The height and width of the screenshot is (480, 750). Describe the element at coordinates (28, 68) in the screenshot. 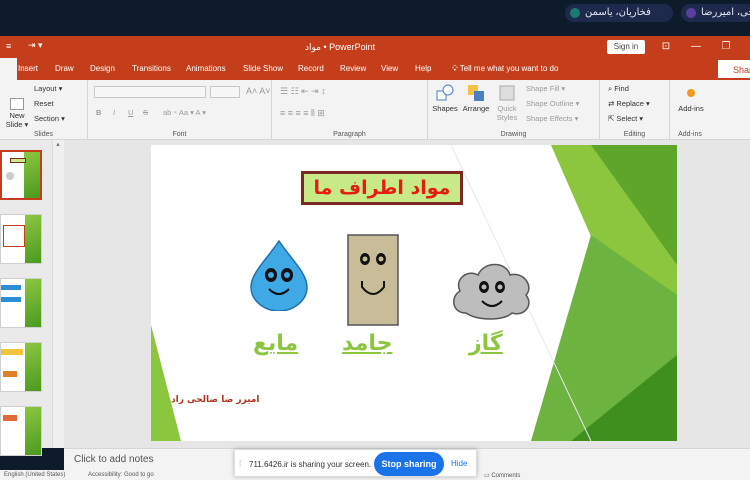

I see `tab-insert: Insert` at that location.